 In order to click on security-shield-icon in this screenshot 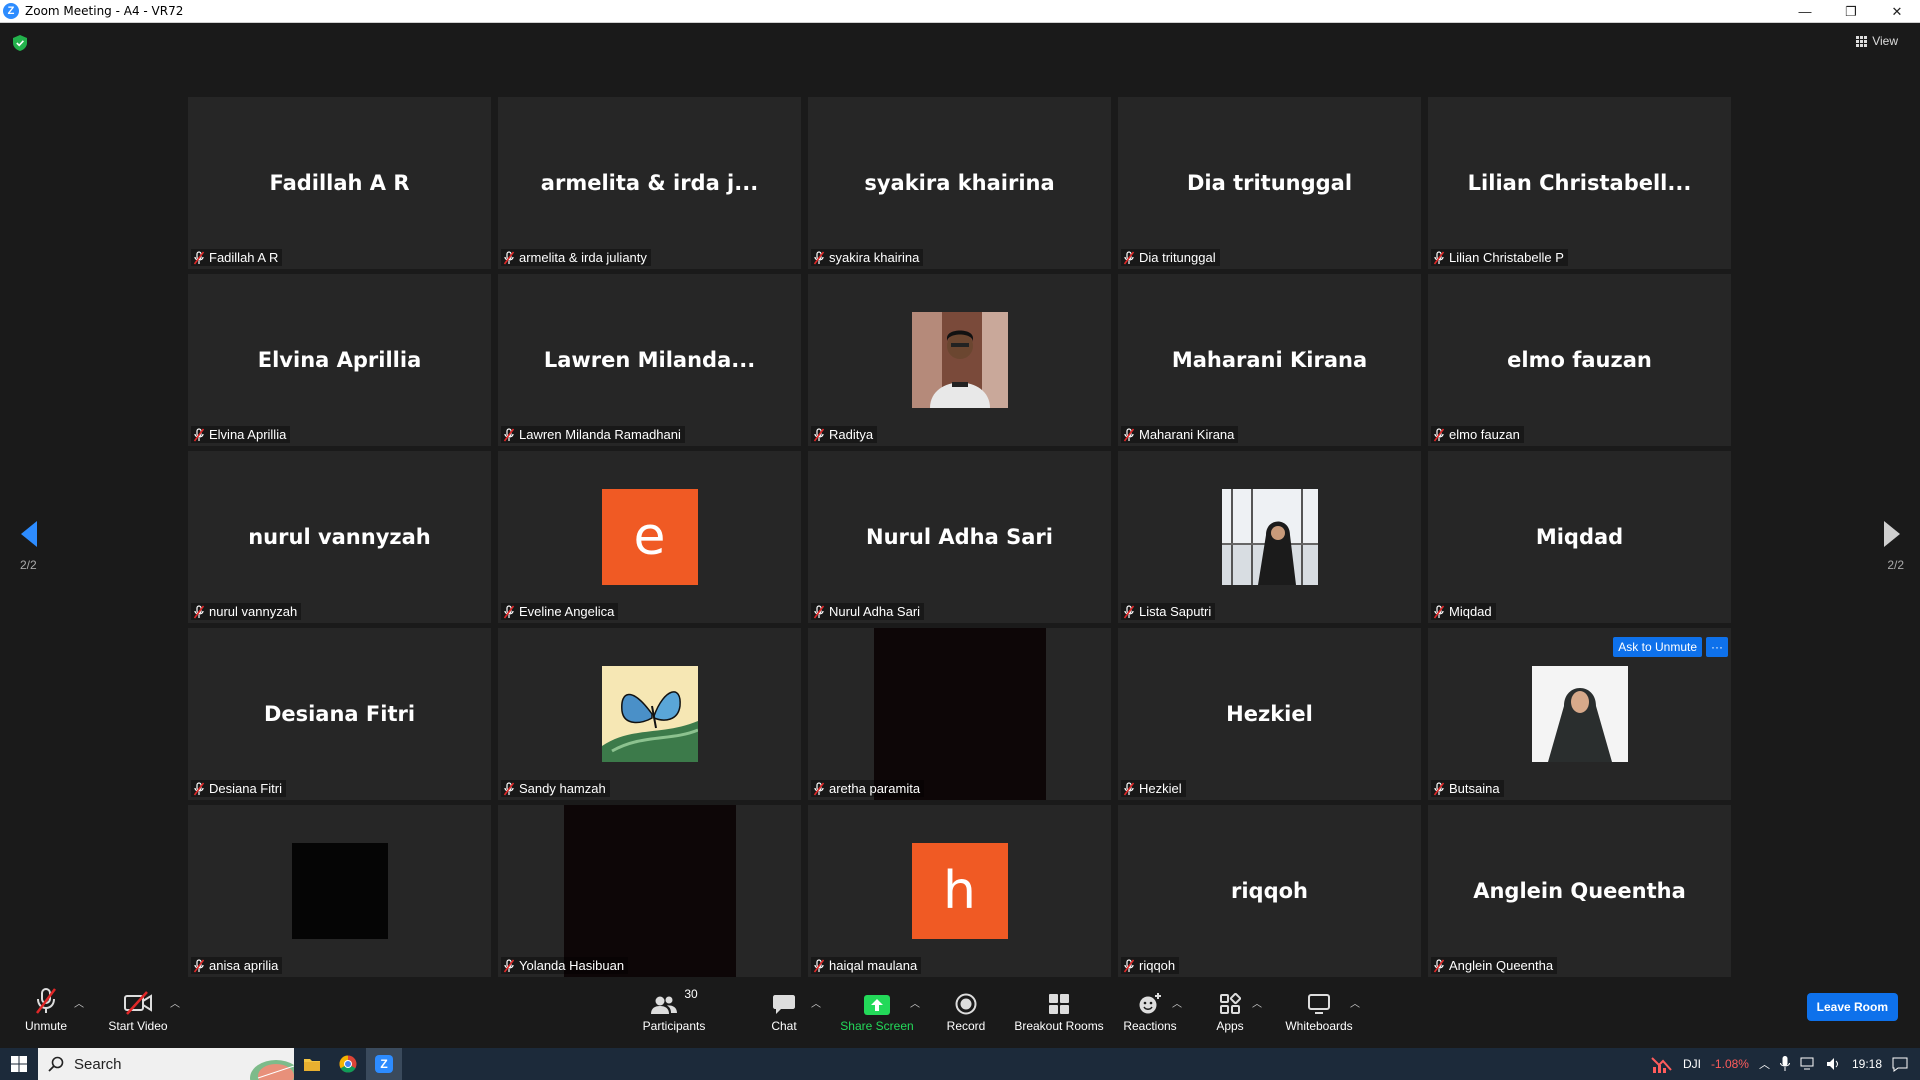, I will do `click(20, 43)`.